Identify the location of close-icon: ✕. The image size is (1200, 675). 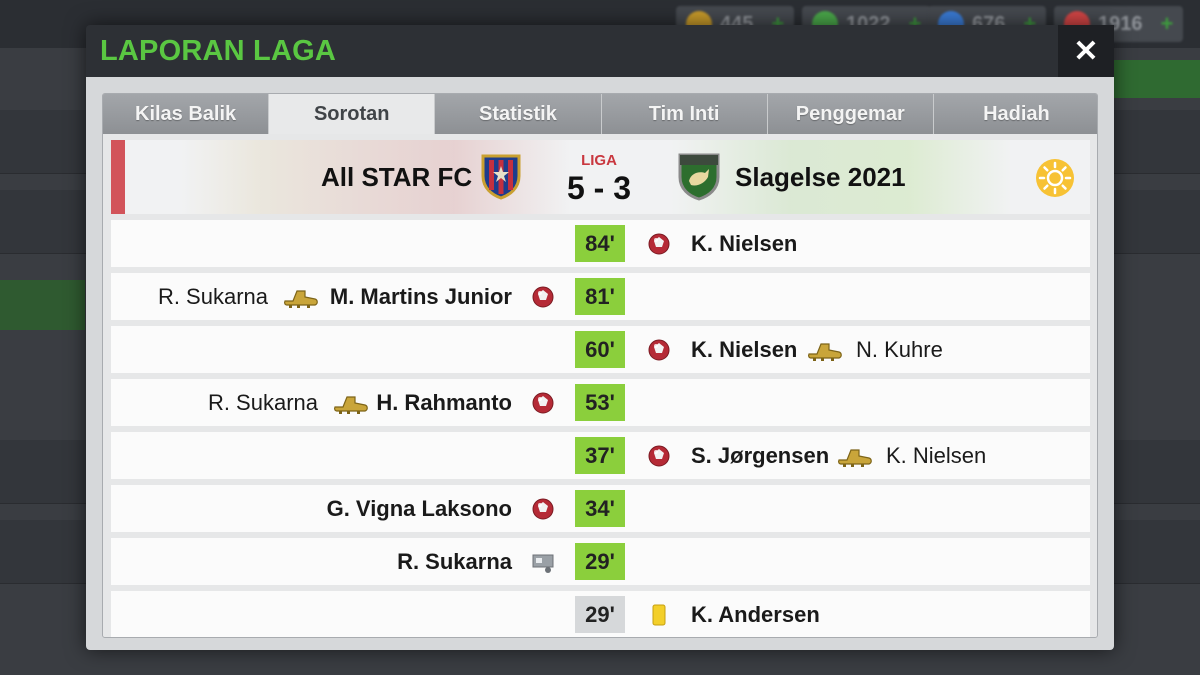
(1086, 51).